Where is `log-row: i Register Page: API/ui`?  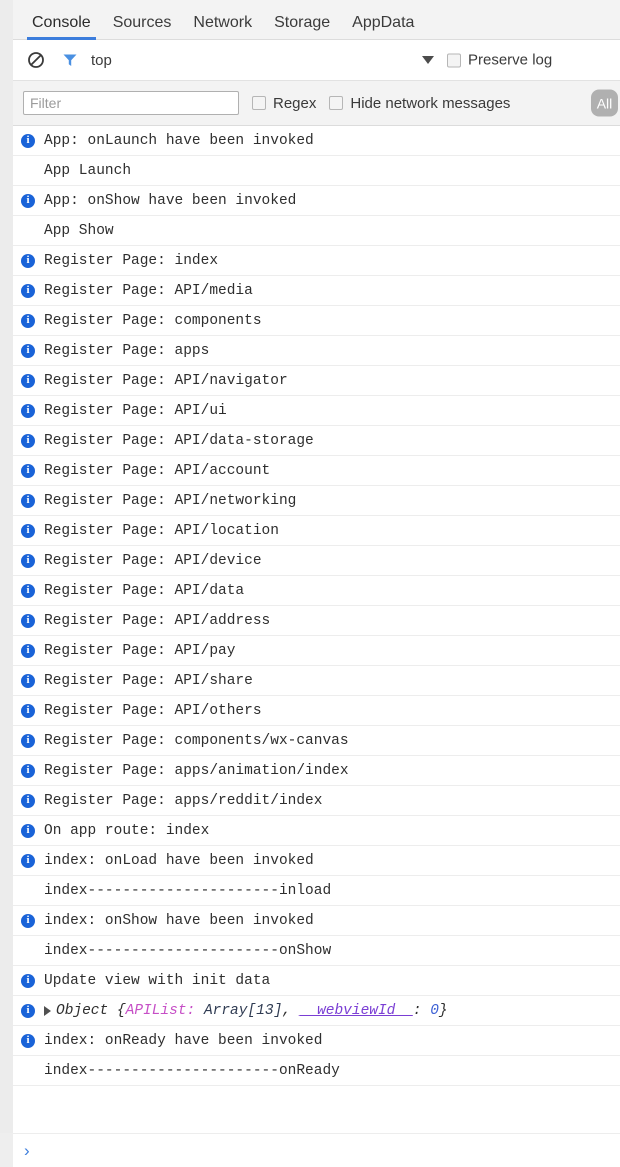 log-row: i Register Page: API/ui is located at coordinates (316, 411).